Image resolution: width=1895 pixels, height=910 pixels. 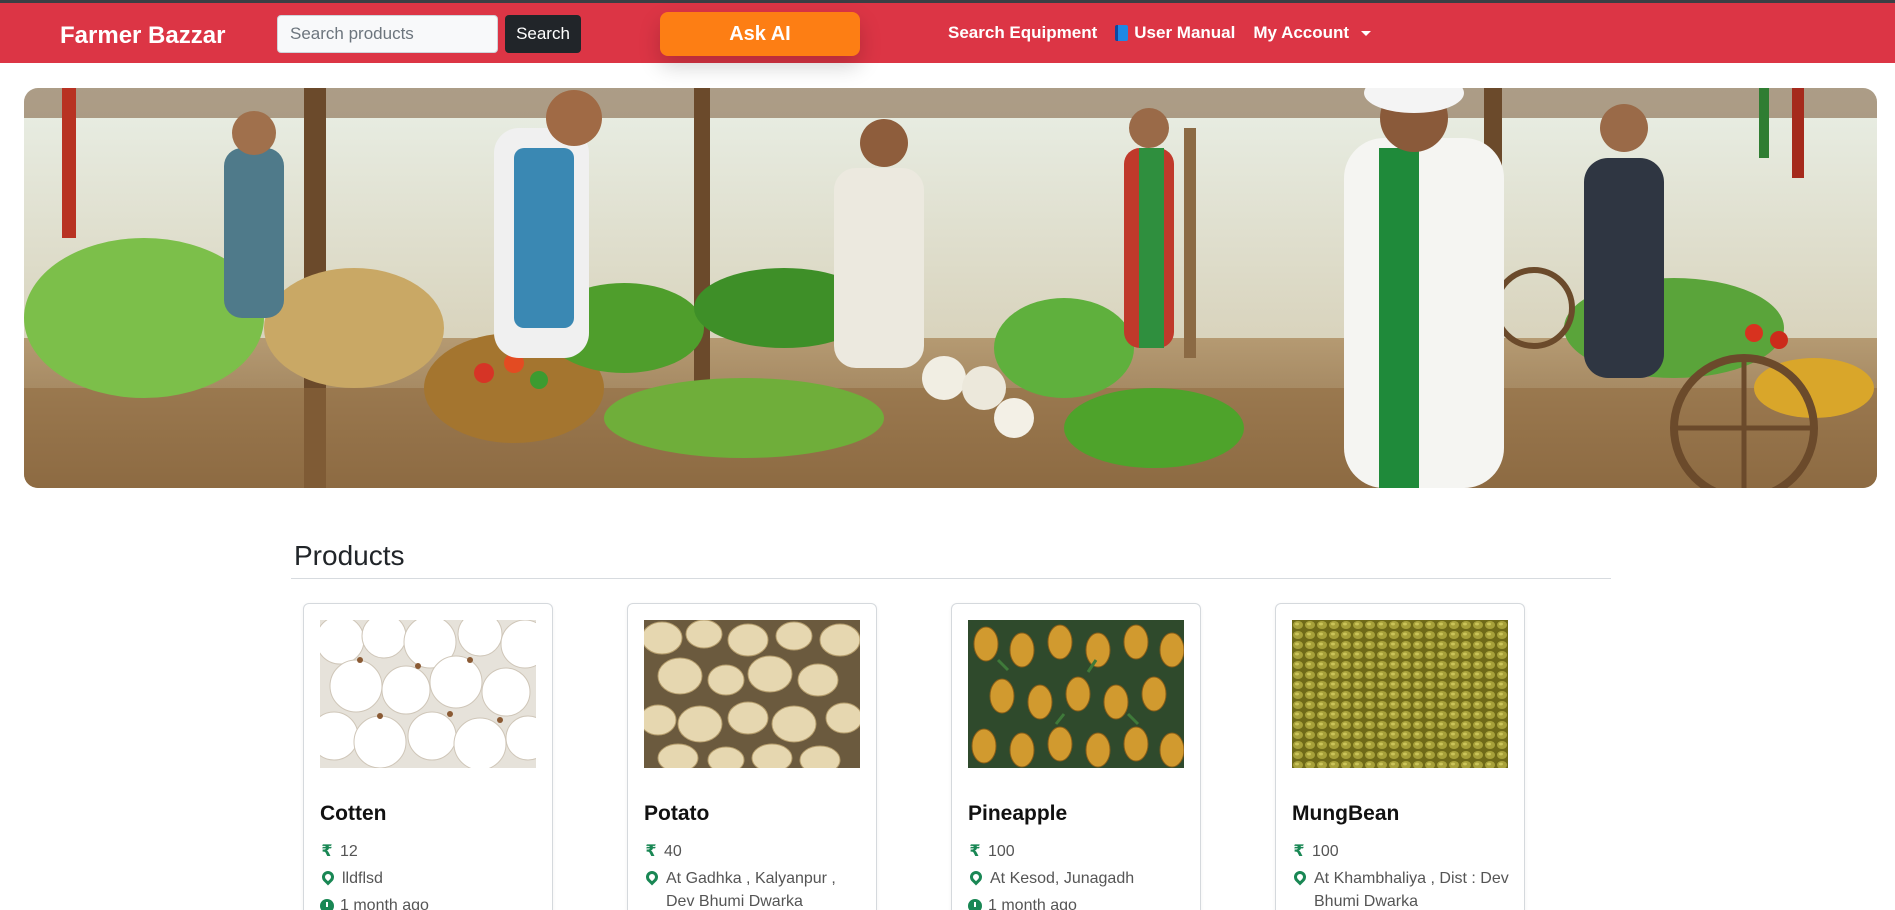 I want to click on location-text: At Gadhka , Kalyanpur , Dev Bhumi Dwarka, so click(x=751, y=890).